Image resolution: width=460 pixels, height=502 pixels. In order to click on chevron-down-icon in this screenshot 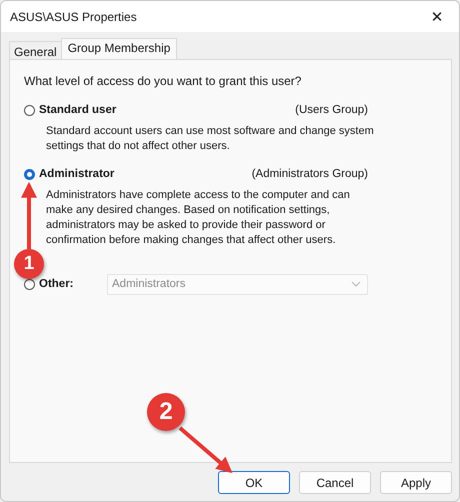, I will do `click(356, 284)`.